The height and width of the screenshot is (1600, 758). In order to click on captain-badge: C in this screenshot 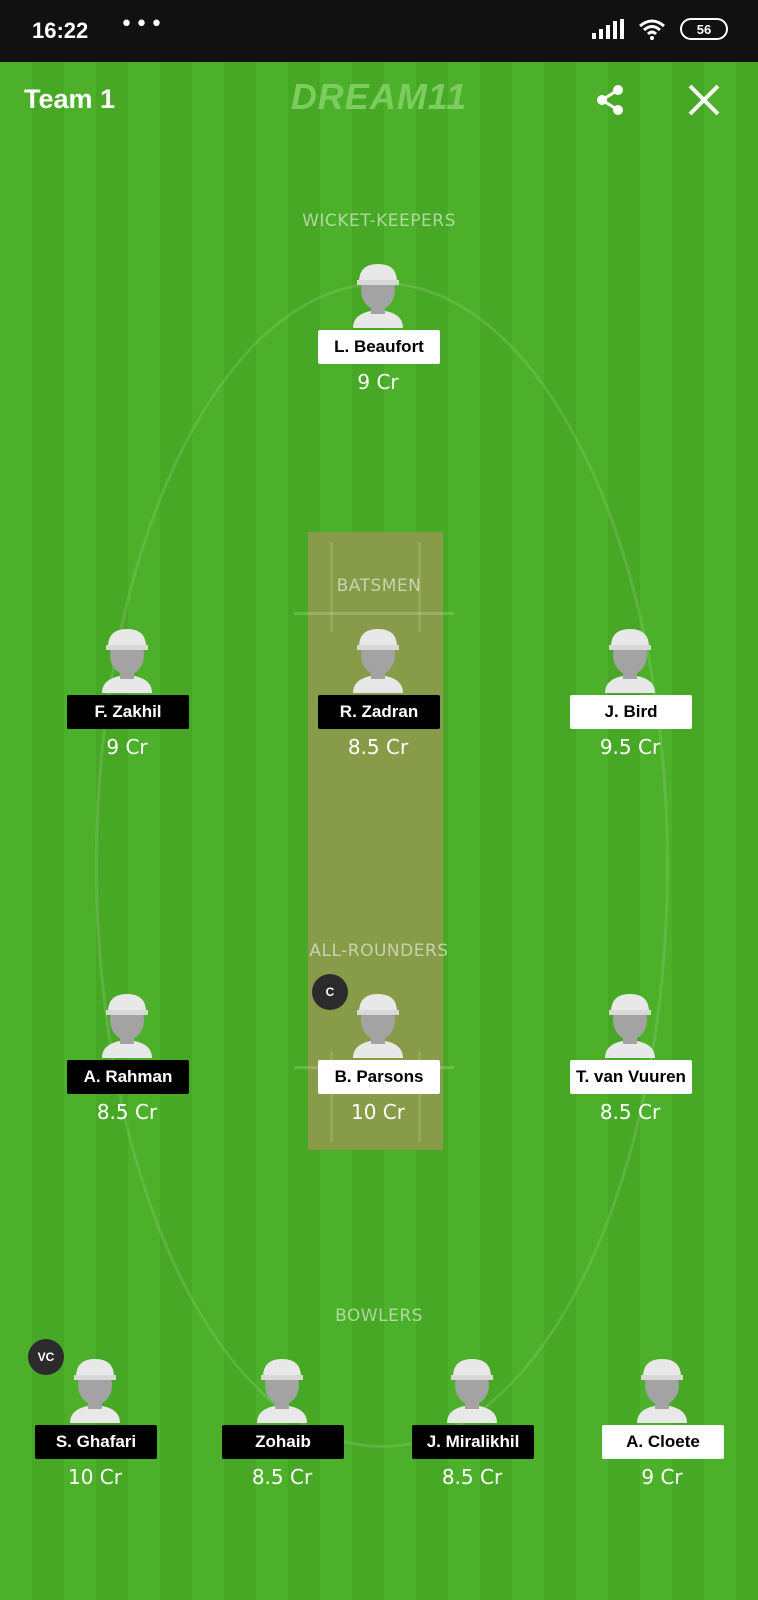, I will do `click(330, 992)`.